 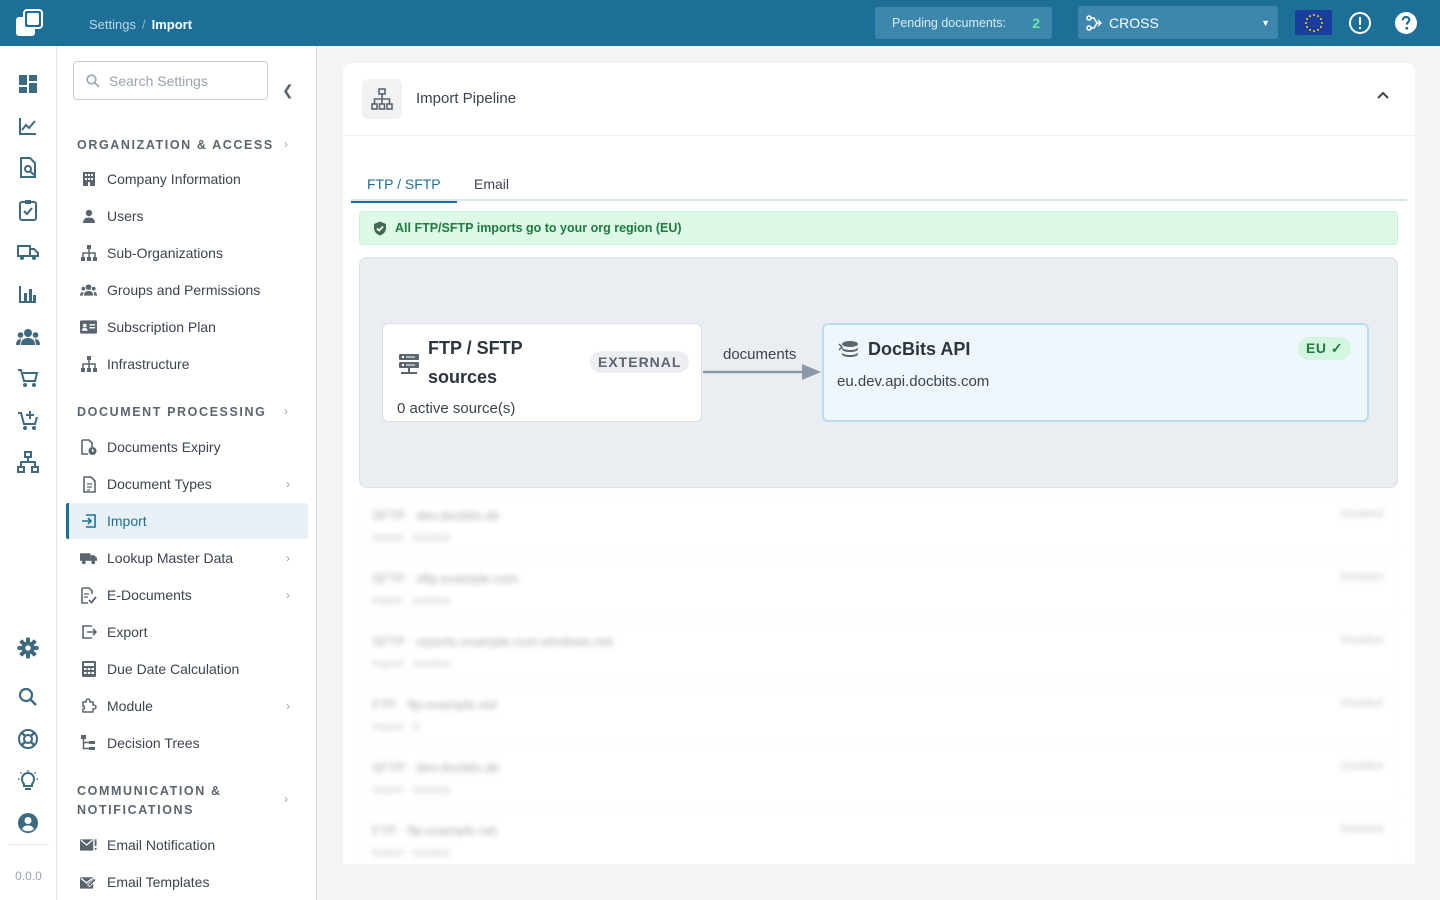 What do you see at coordinates (28, 84) in the screenshot?
I see `dashboard-icon` at bounding box center [28, 84].